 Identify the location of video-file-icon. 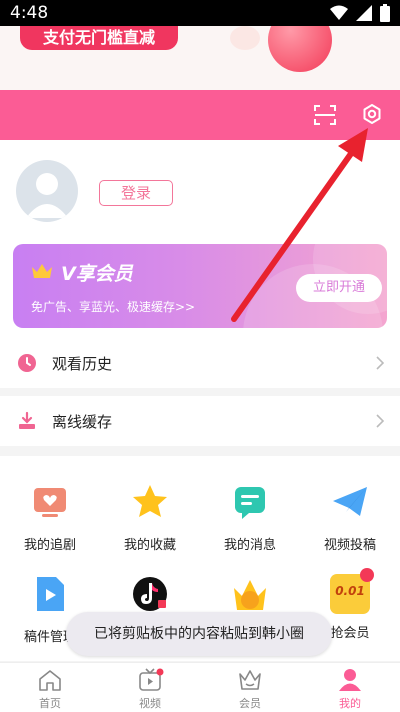
(50, 594).